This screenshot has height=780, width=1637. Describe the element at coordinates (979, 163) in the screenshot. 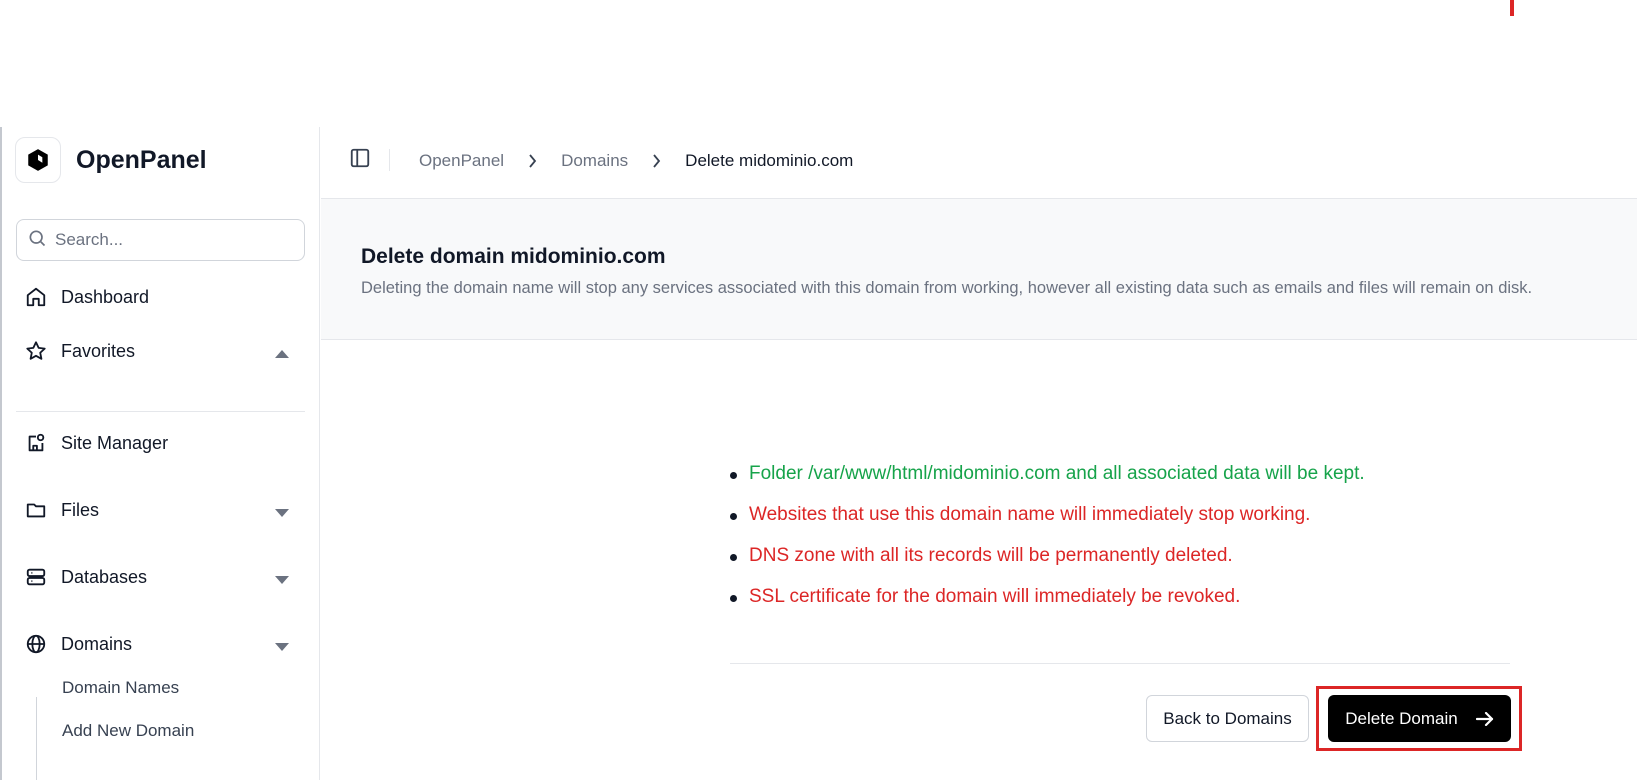

I see `breadcrumb-bar: OpenPanel Domains Delete midominio.com` at that location.